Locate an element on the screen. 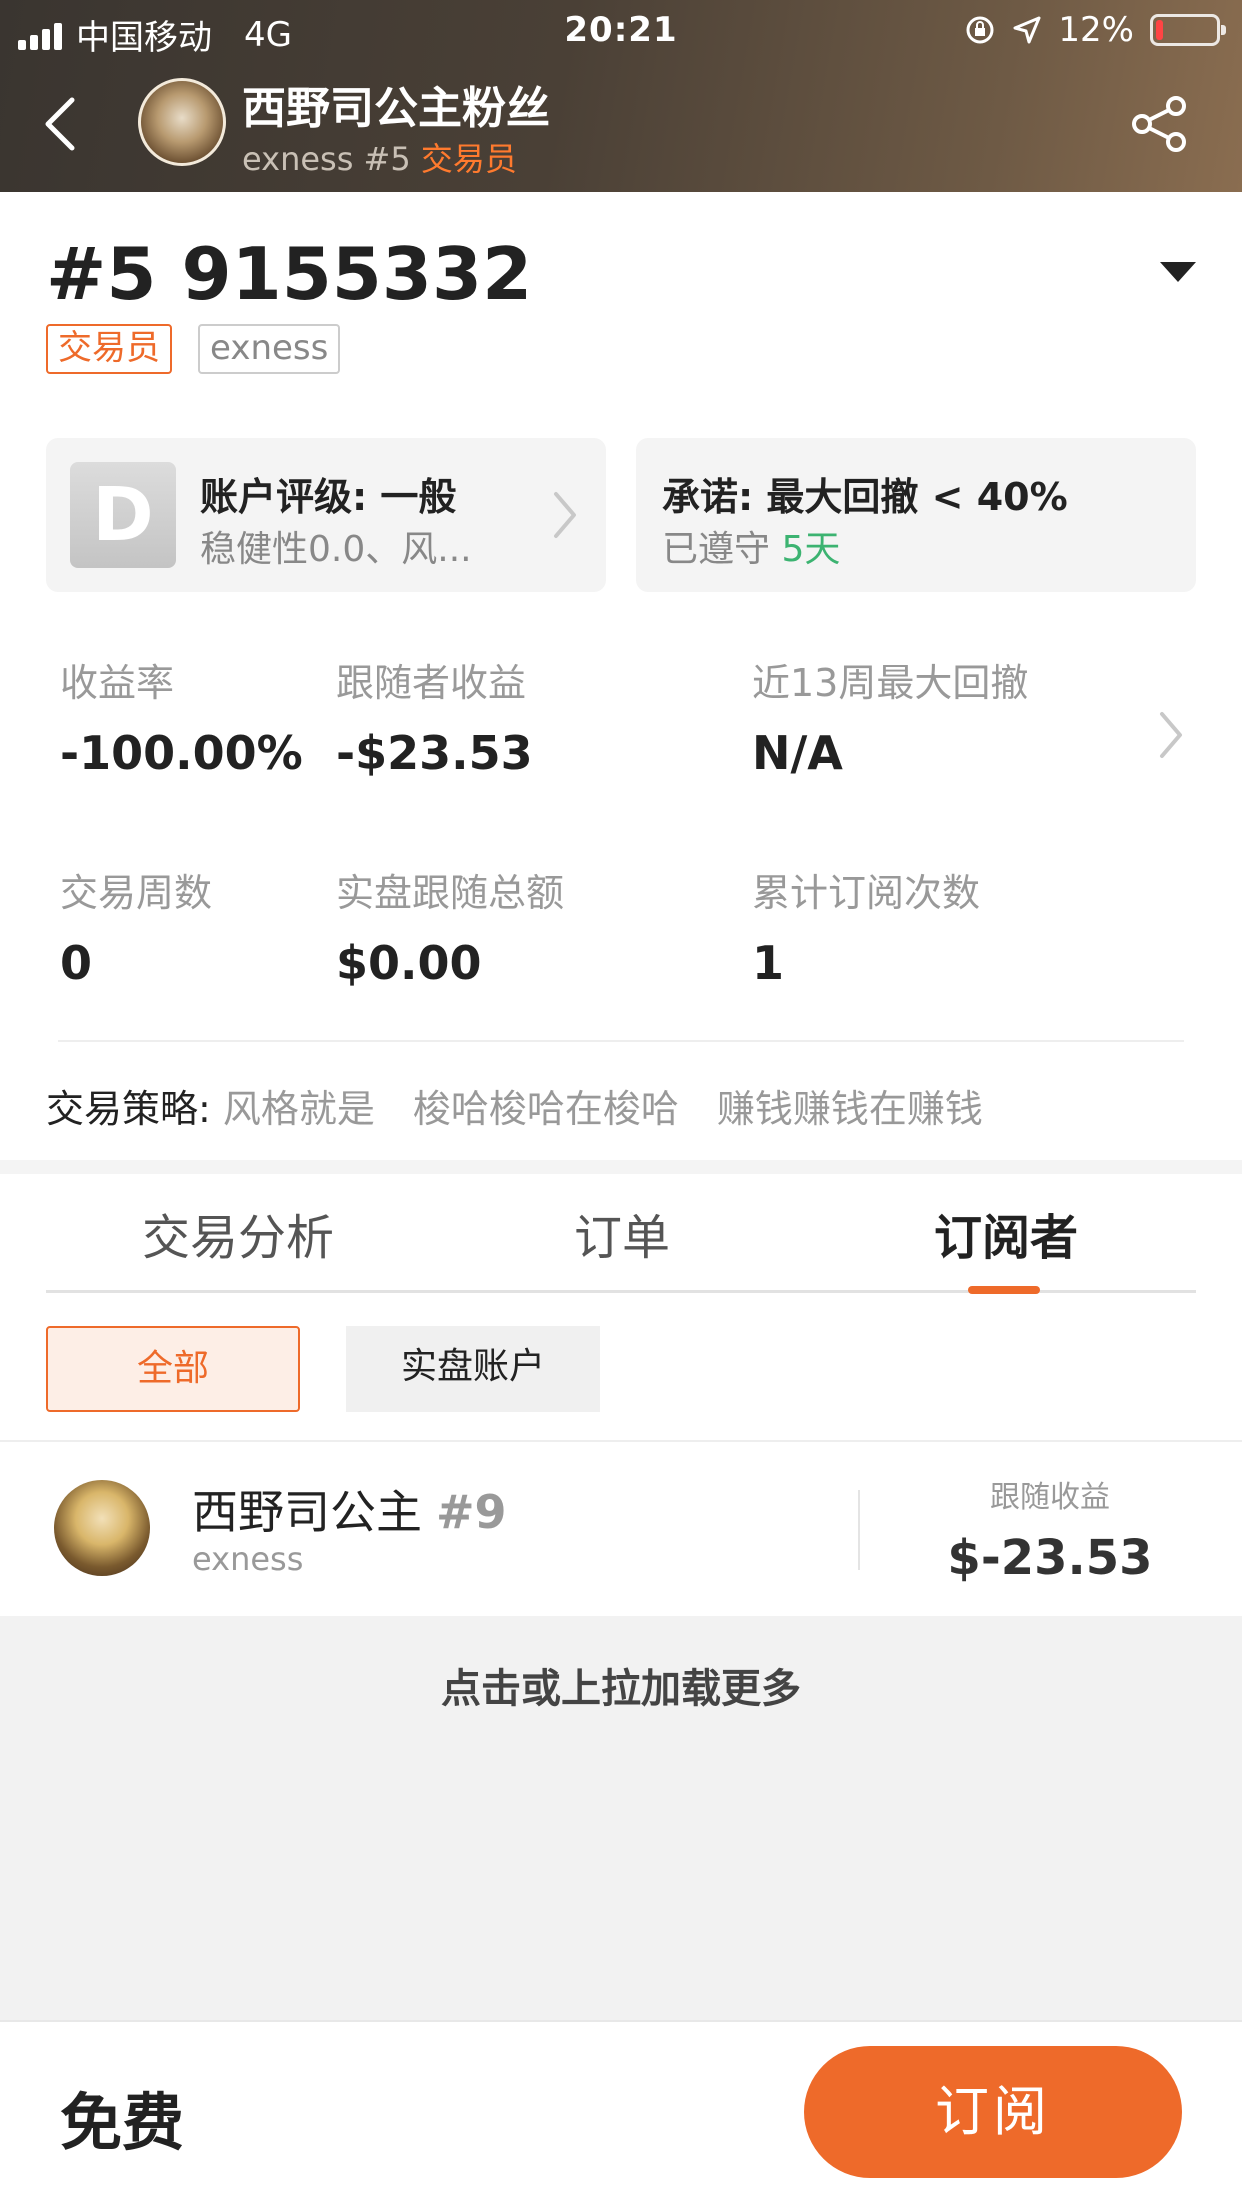 This screenshot has height=2208, width=1242. stat-value-return: -100.00% is located at coordinates (181, 753).